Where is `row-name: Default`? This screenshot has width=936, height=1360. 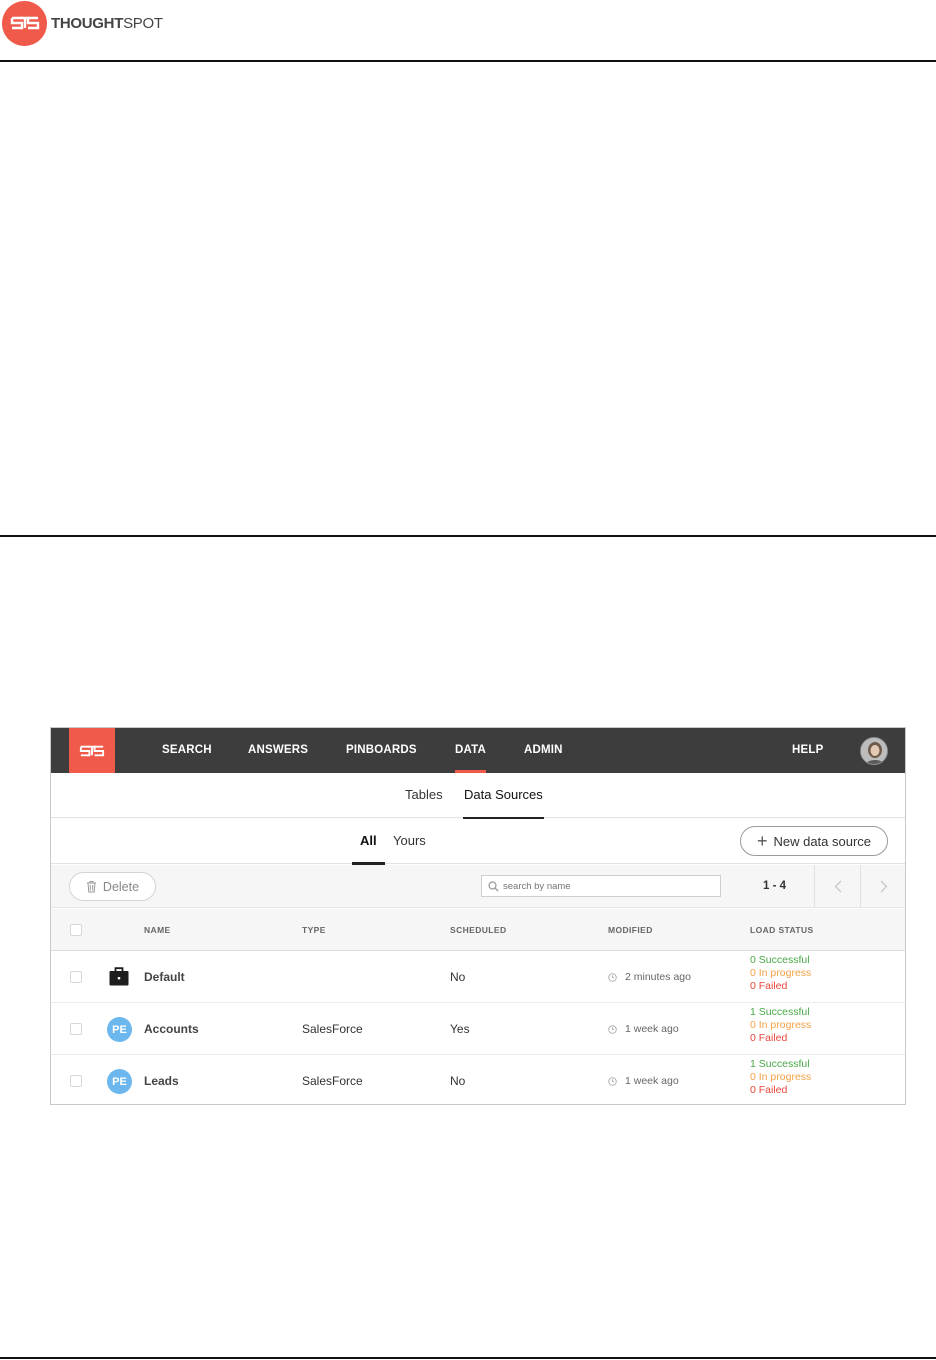
row-name: Default is located at coordinates (164, 977).